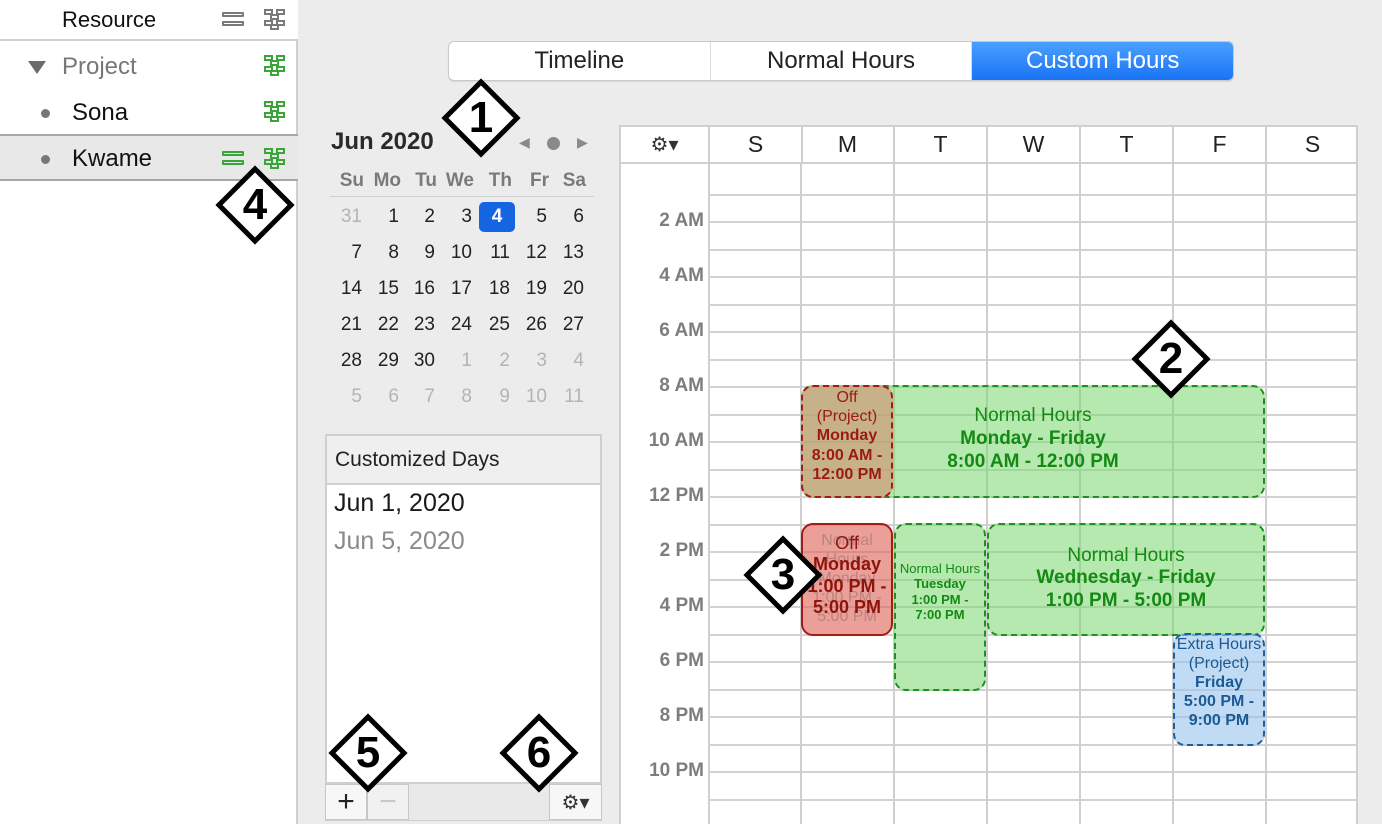  What do you see at coordinates (681, 275) in the screenshot?
I see `time-label: 4 AM` at bounding box center [681, 275].